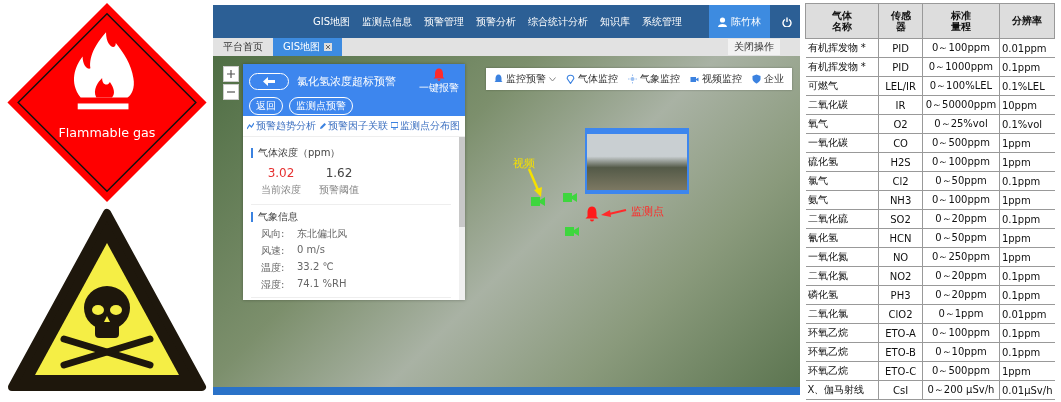  What do you see at coordinates (592, 79) in the screenshot?
I see `layer-toggle: 气体监控` at bounding box center [592, 79].